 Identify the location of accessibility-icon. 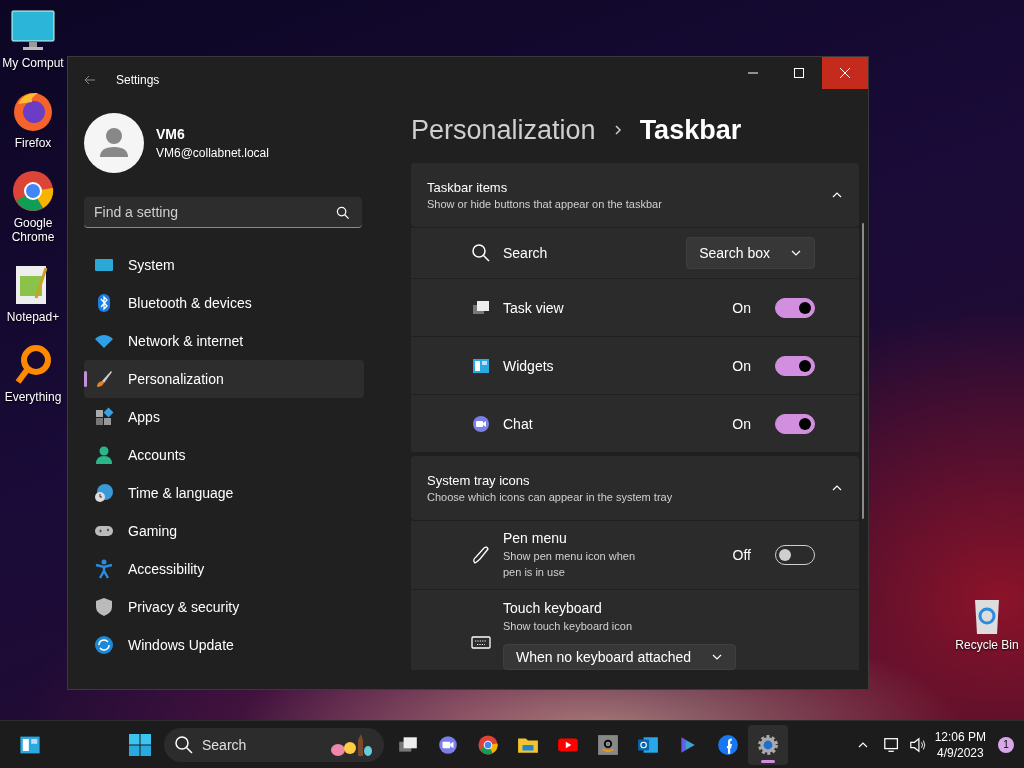
(104, 569).